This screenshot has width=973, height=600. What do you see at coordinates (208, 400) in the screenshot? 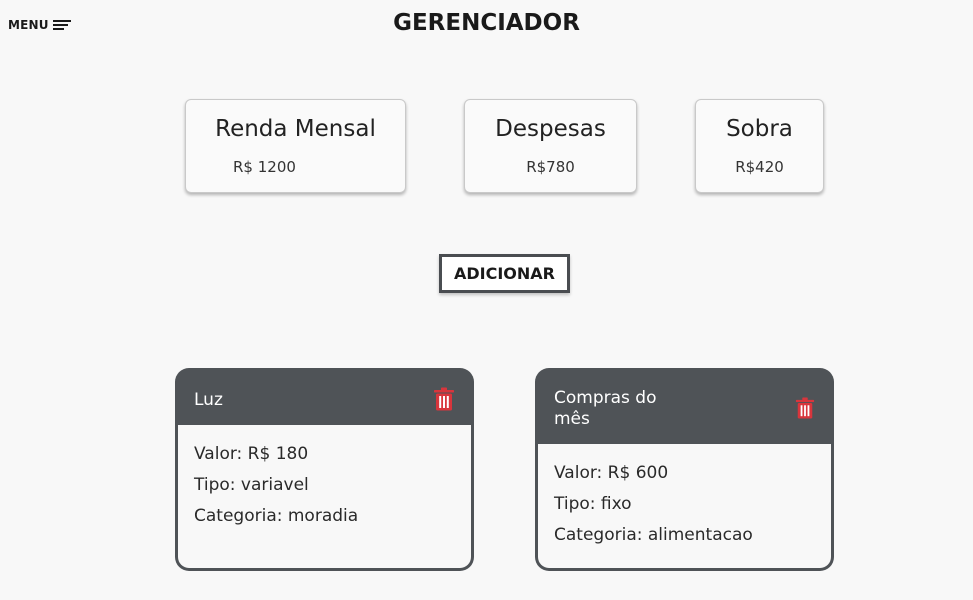
I see `expense-name: Luz` at bounding box center [208, 400].